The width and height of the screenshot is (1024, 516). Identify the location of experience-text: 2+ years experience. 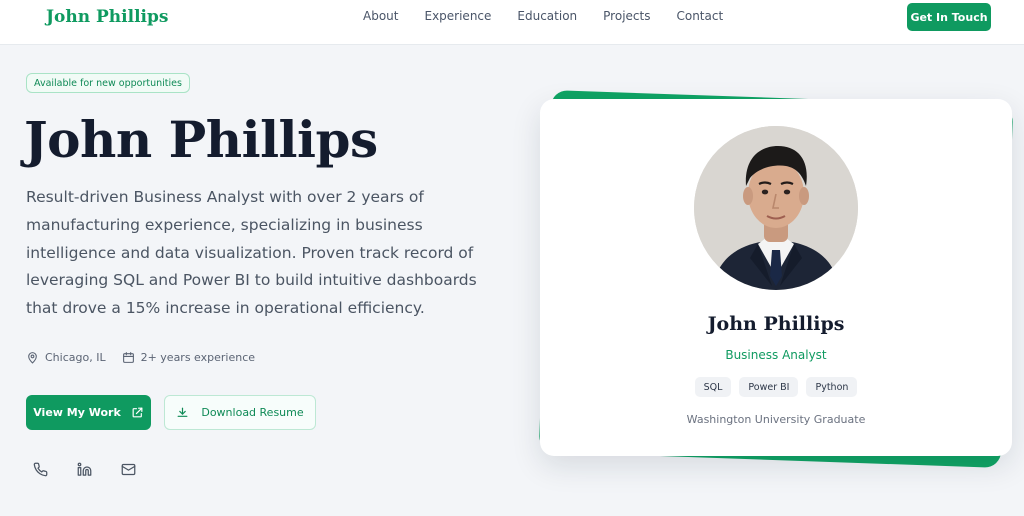
(198, 357).